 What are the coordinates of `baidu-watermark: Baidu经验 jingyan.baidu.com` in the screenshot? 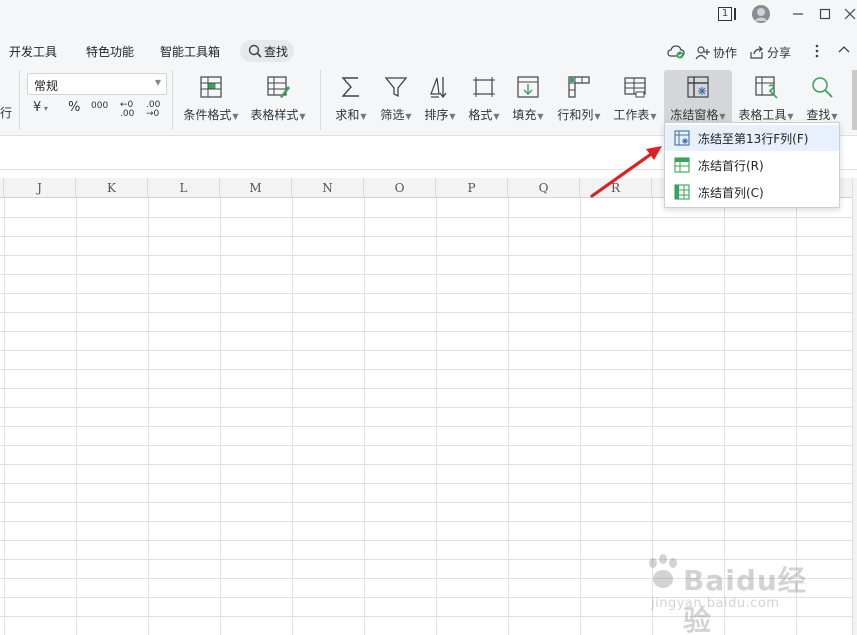 It's located at (735, 590).